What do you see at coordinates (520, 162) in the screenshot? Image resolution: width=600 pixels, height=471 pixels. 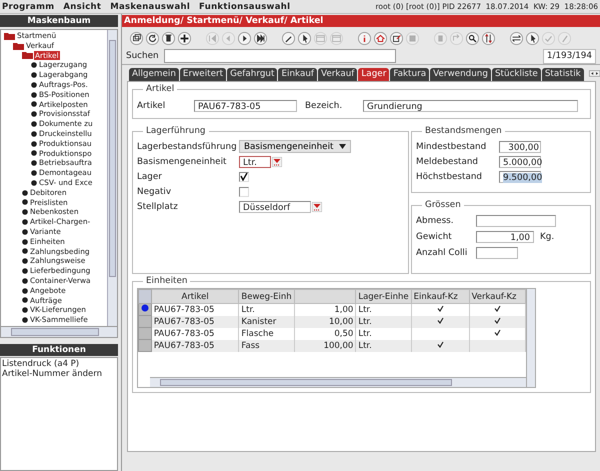 I see `number-field: 5.000,00` at bounding box center [520, 162].